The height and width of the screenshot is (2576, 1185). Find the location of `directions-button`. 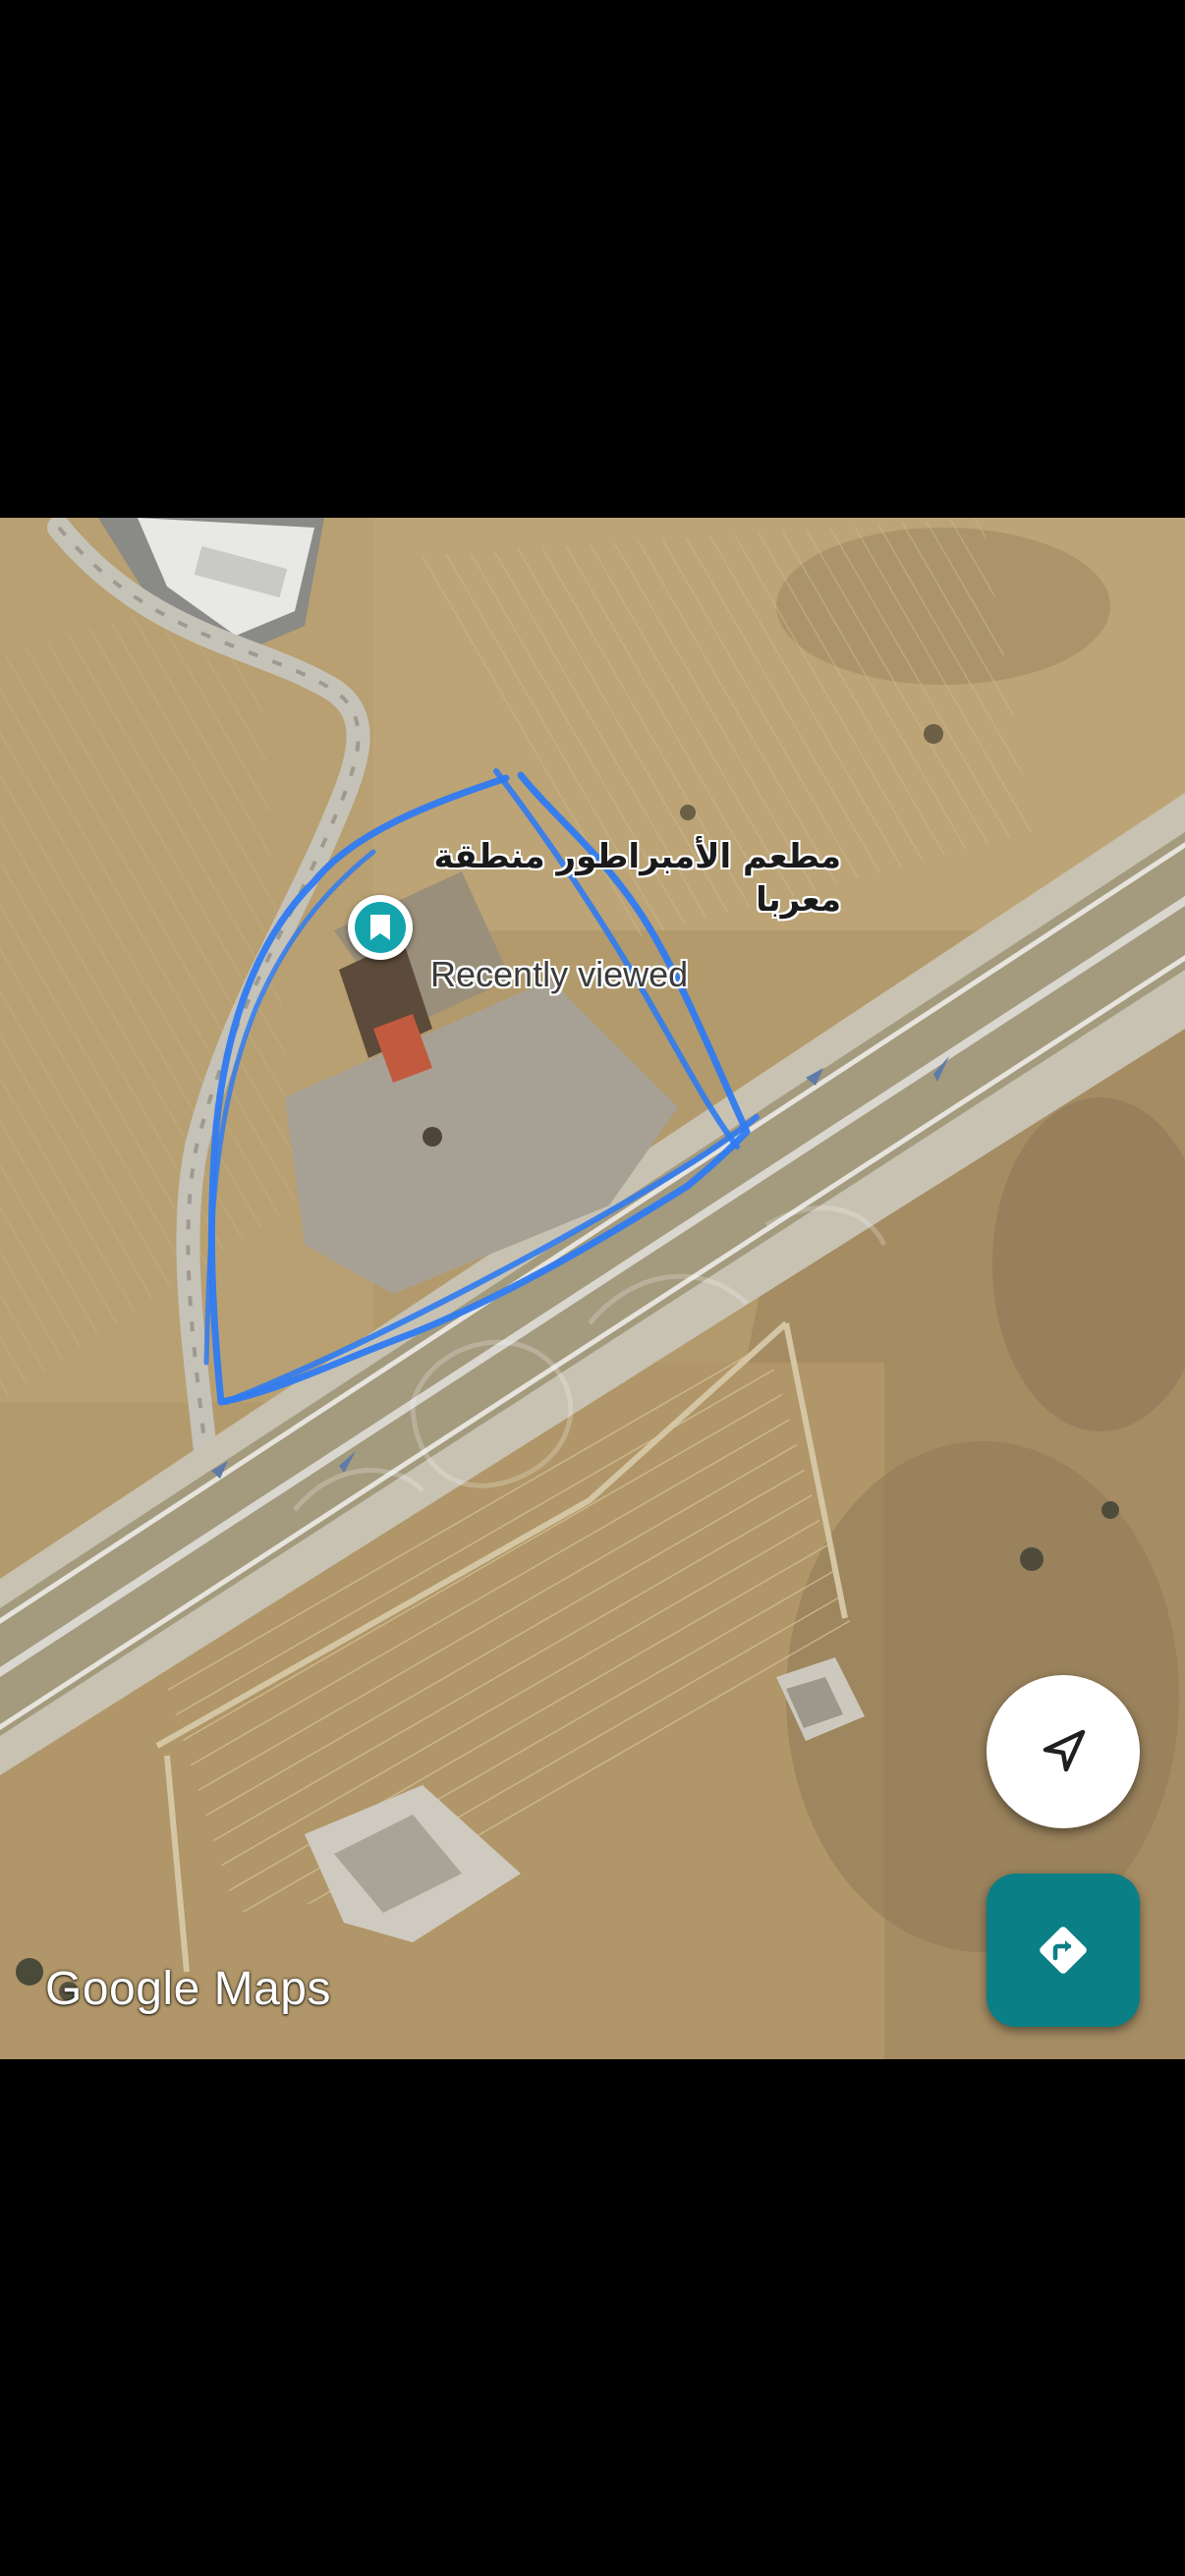

directions-button is located at coordinates (1064, 1950).